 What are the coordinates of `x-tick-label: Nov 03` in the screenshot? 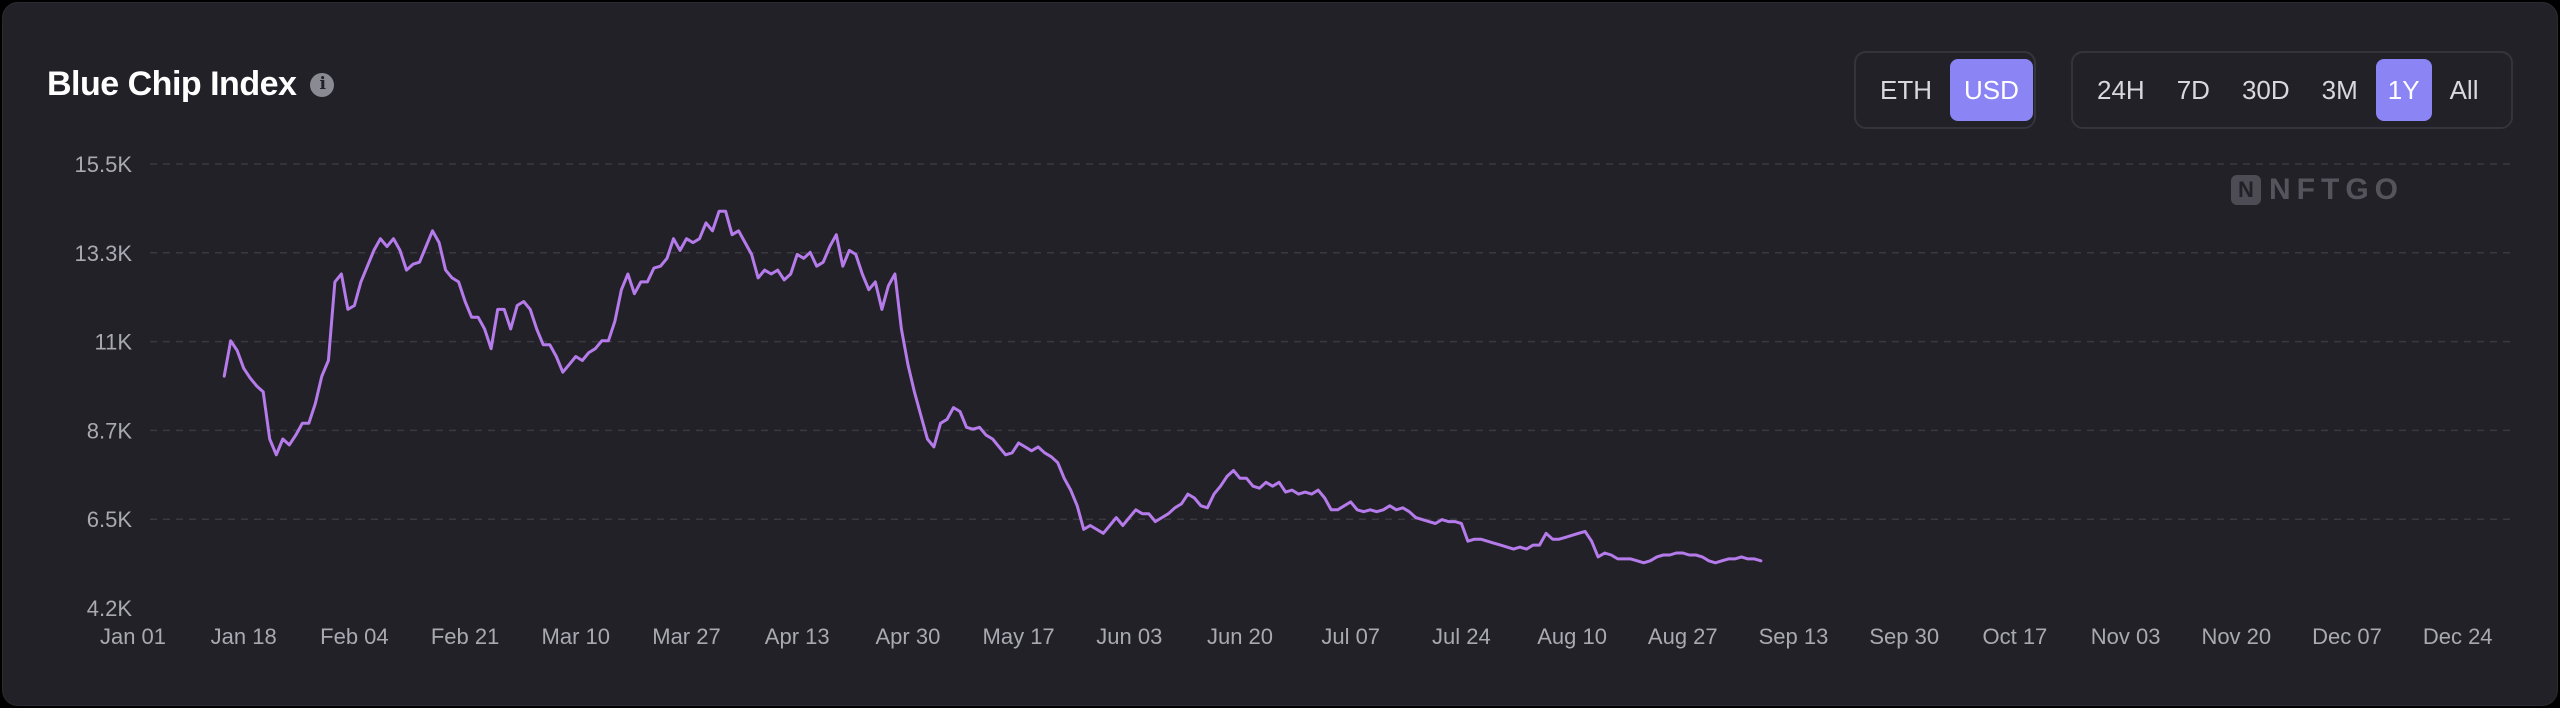 It's located at (2126, 636).